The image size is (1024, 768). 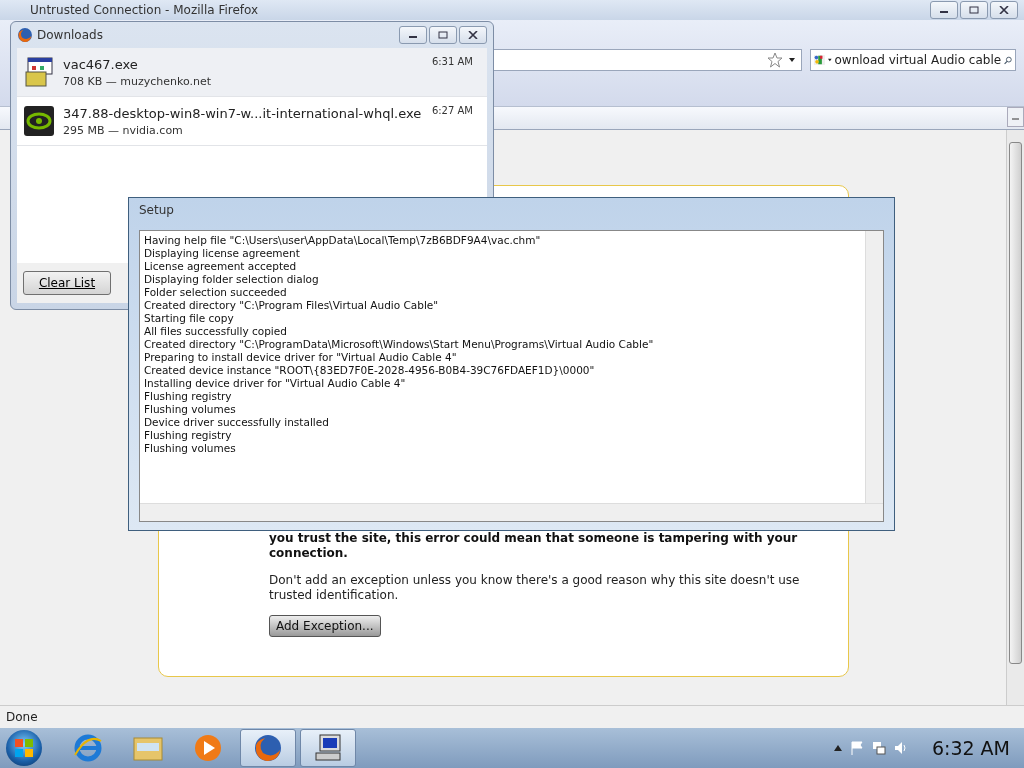 I want to click on log-line: Created directory "C:\Program Files\Virtual Audio Cable", so click(x=292, y=305).